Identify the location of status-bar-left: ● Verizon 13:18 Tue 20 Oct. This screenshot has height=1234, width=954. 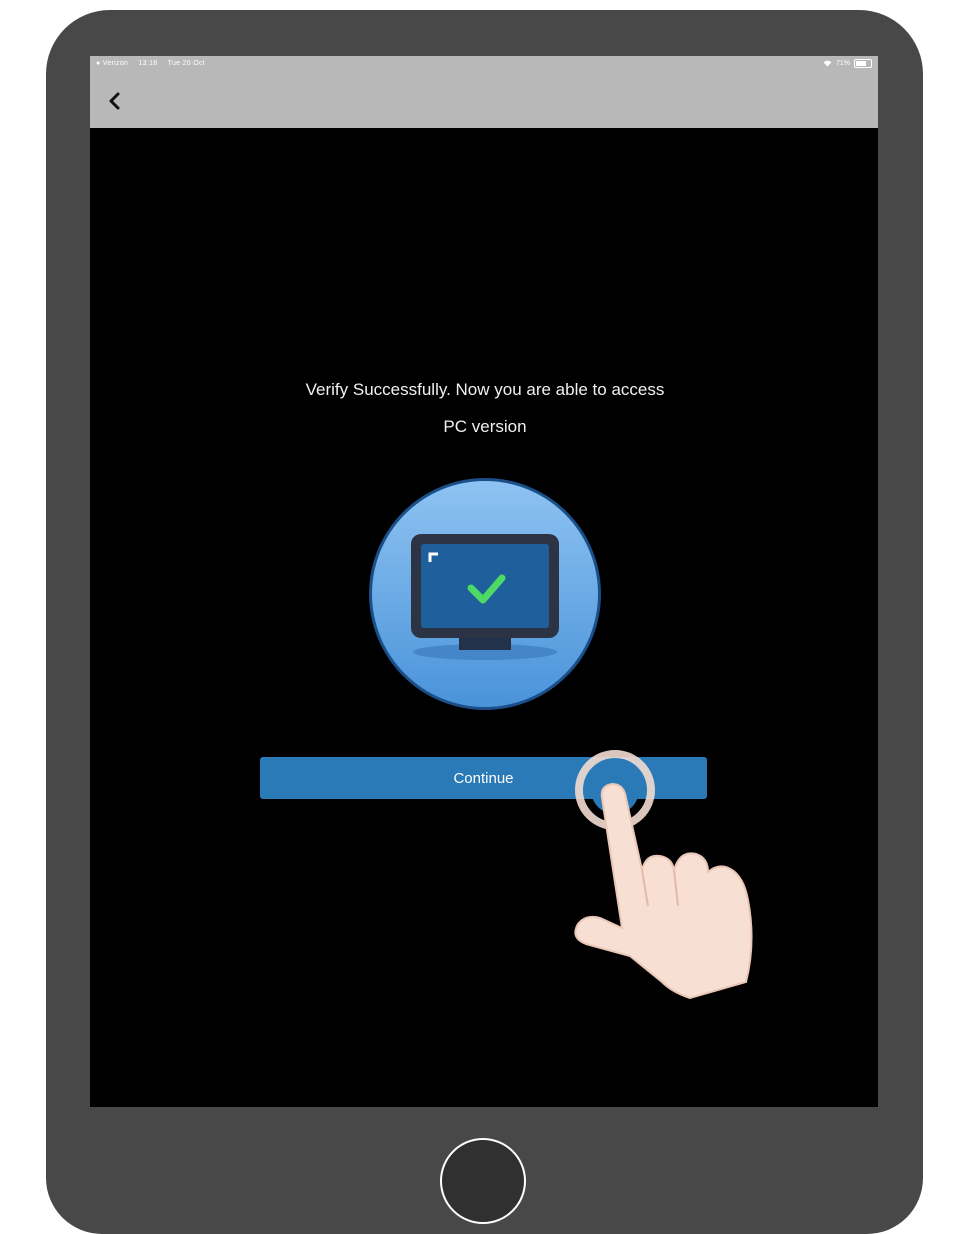
(154, 63).